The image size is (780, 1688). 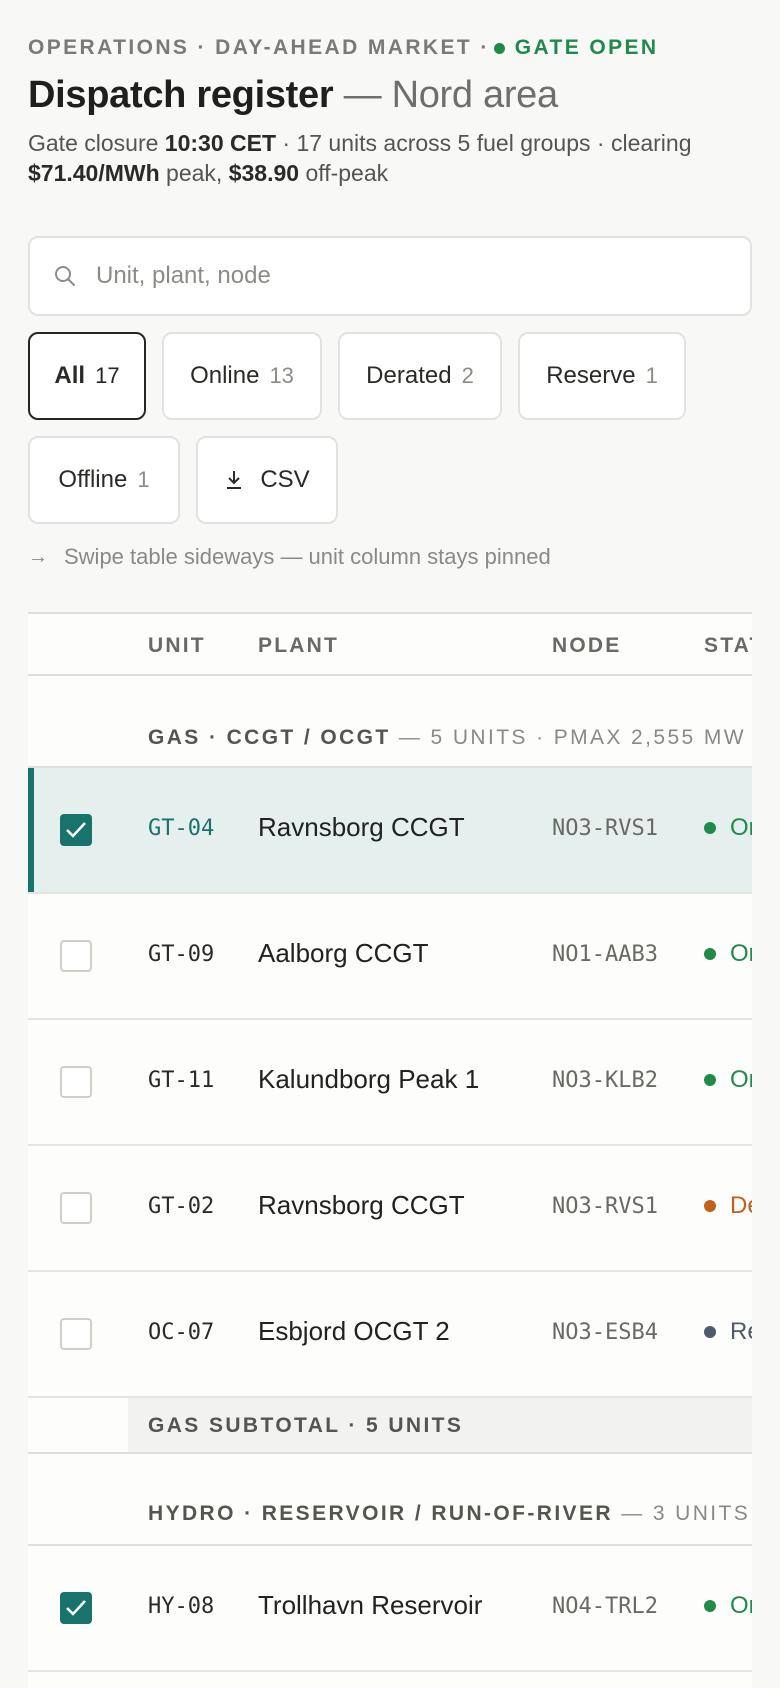 I want to click on column-header-unit: UNIT, so click(x=177, y=646).